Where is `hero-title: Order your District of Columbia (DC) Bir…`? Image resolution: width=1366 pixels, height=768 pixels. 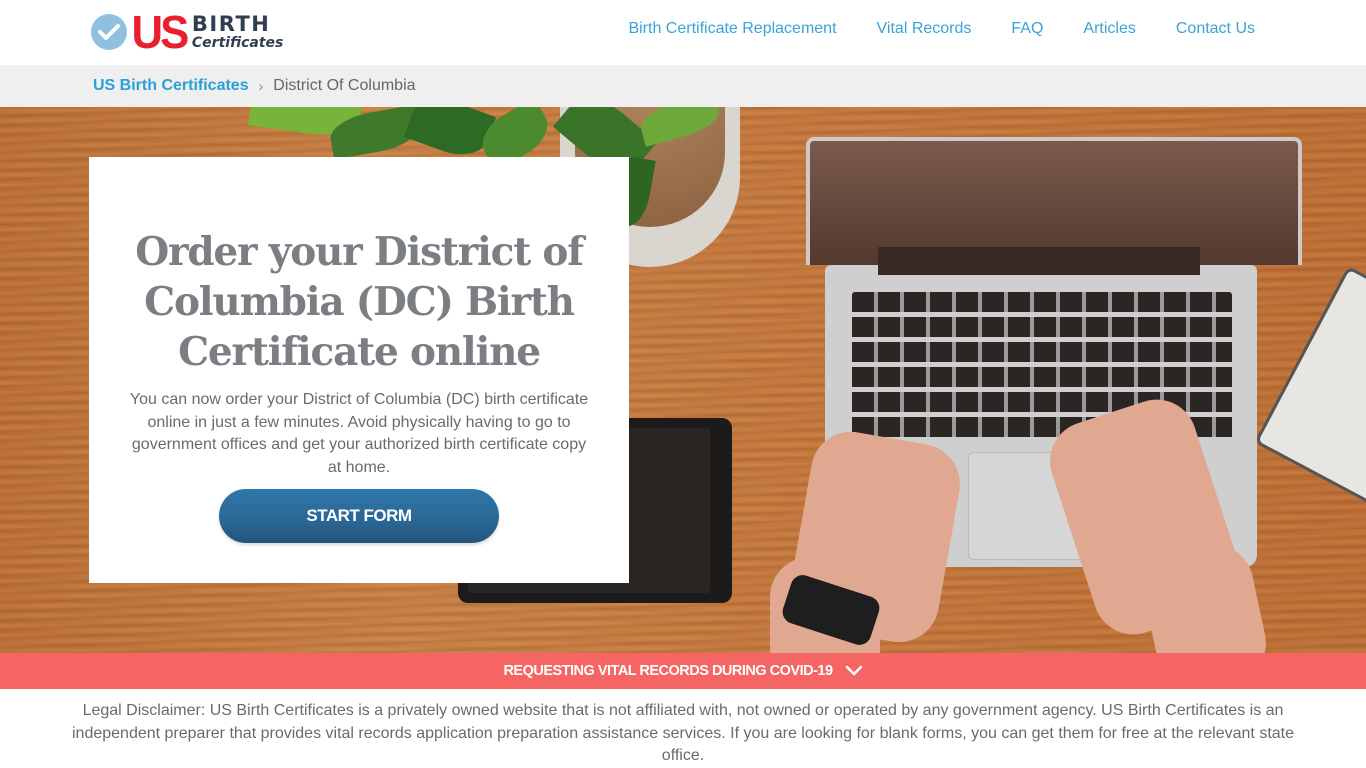
hero-title: Order your District of Columbia (DC) Bir… is located at coordinates (359, 302).